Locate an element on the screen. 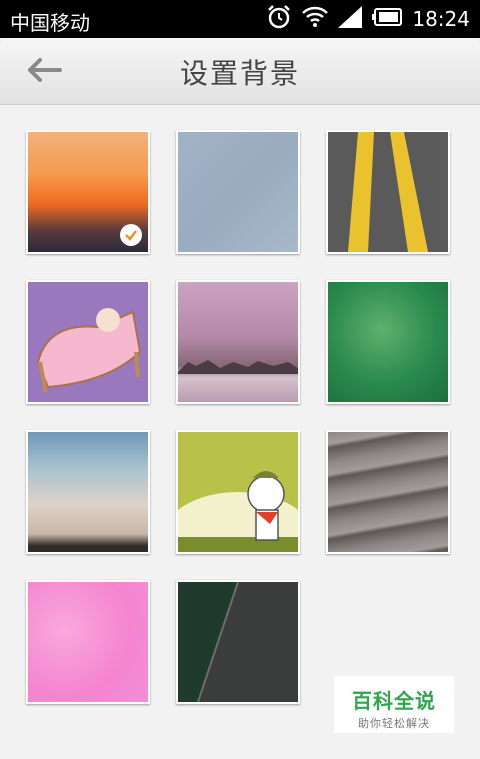  background-tile-blue-gray is located at coordinates (238, 192).